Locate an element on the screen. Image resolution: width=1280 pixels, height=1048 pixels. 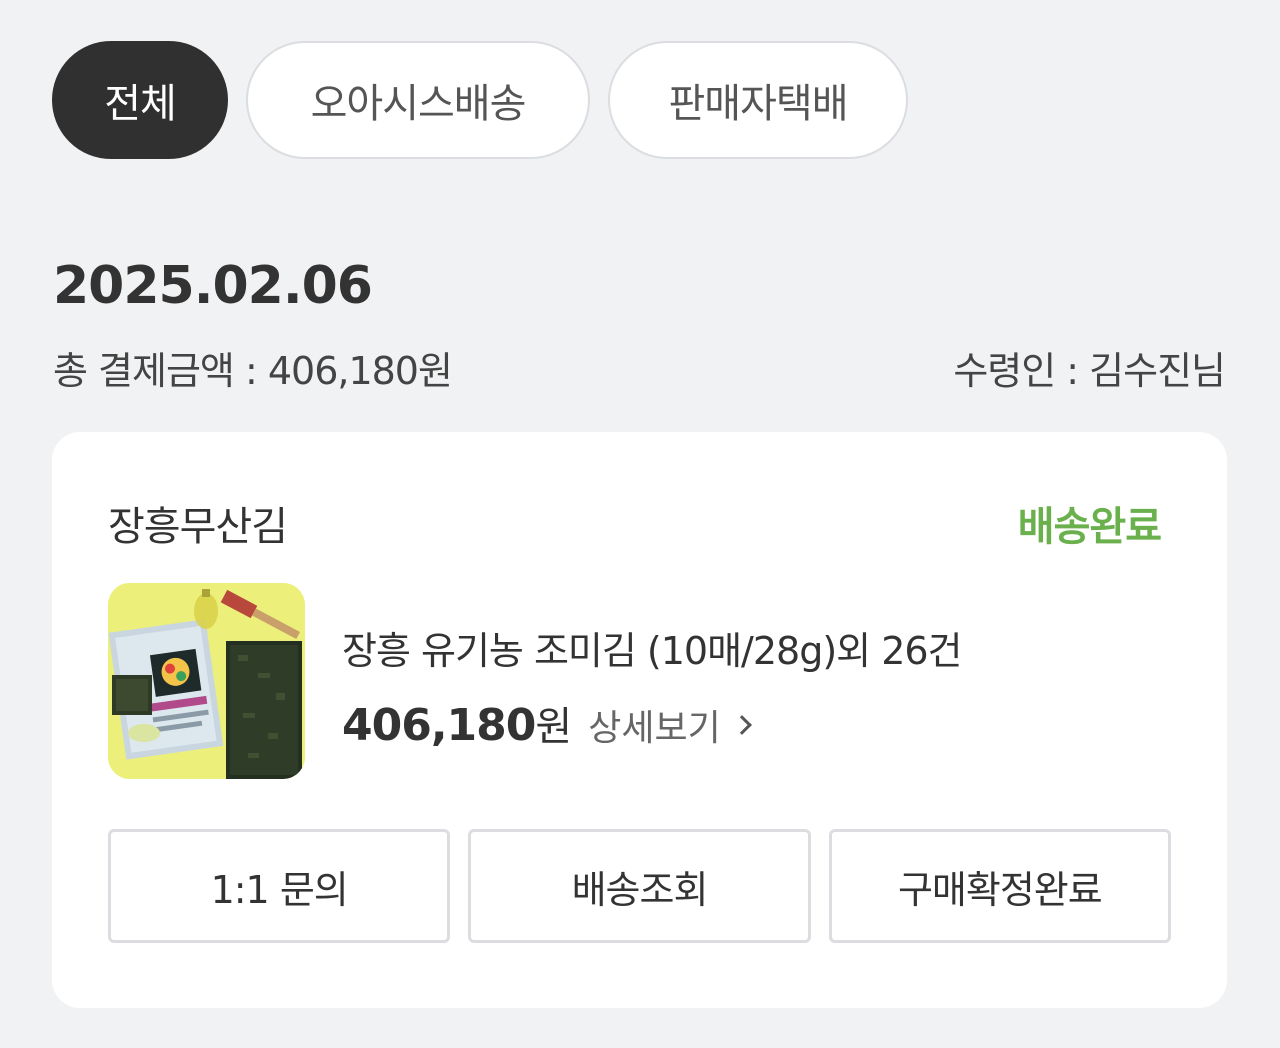
purchase-confirmed-button: 구매확정완료 is located at coordinates (999, 886).